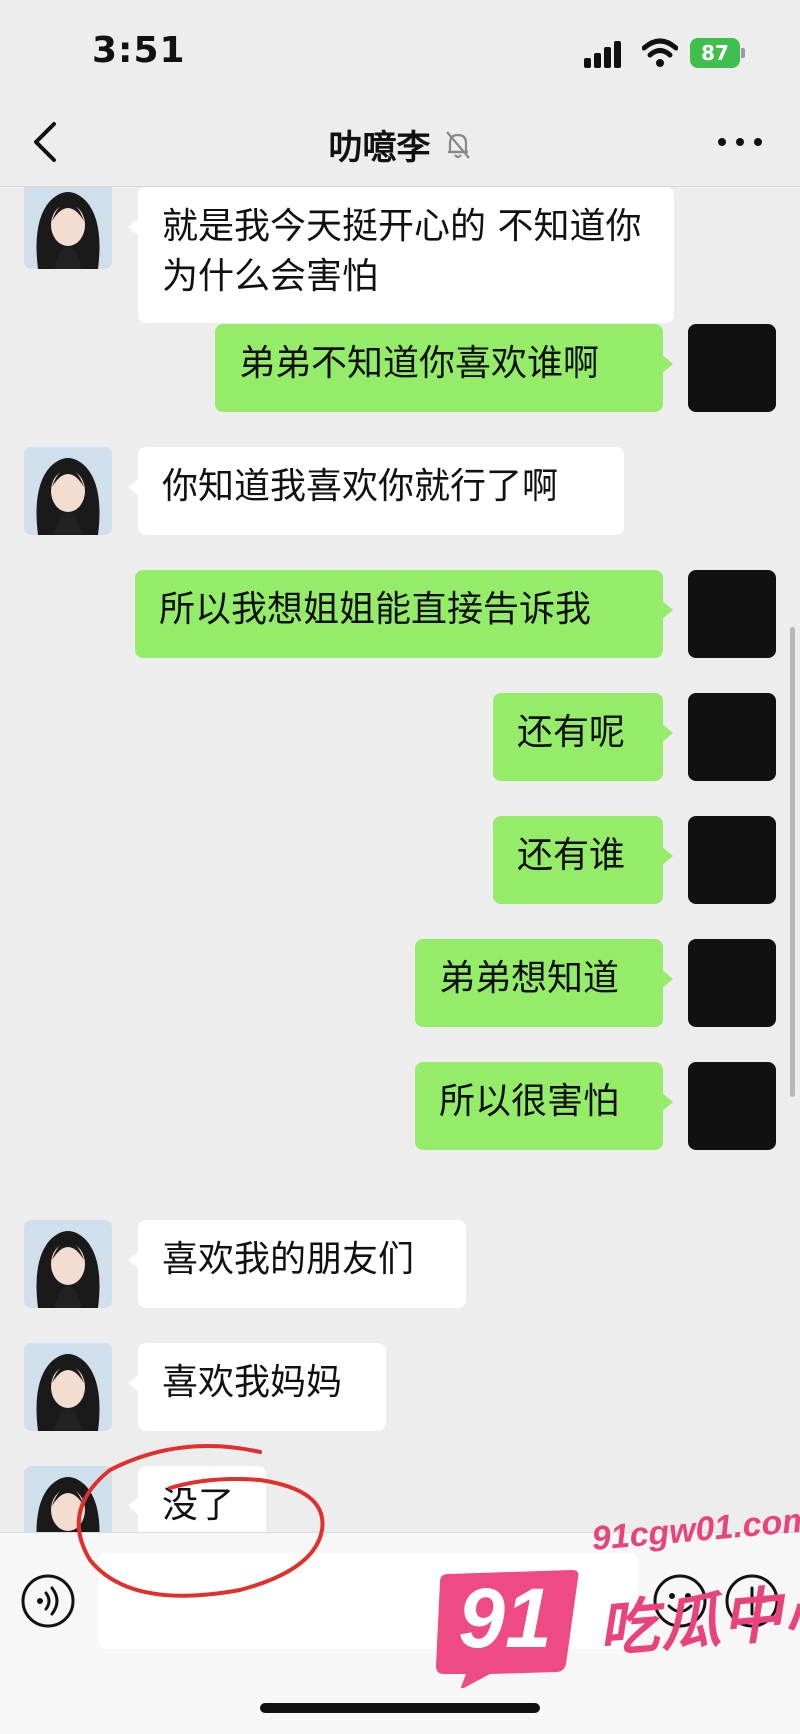 Image resolution: width=800 pixels, height=1734 pixels. Describe the element at coordinates (400, 1708) in the screenshot. I see `home-indicator` at that location.